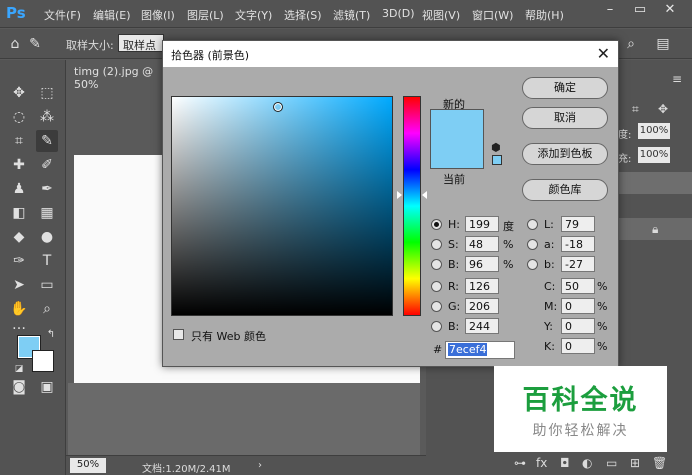  What do you see at coordinates (19, 141) in the screenshot?
I see `crop-tool-icon: ⌗` at bounding box center [19, 141].